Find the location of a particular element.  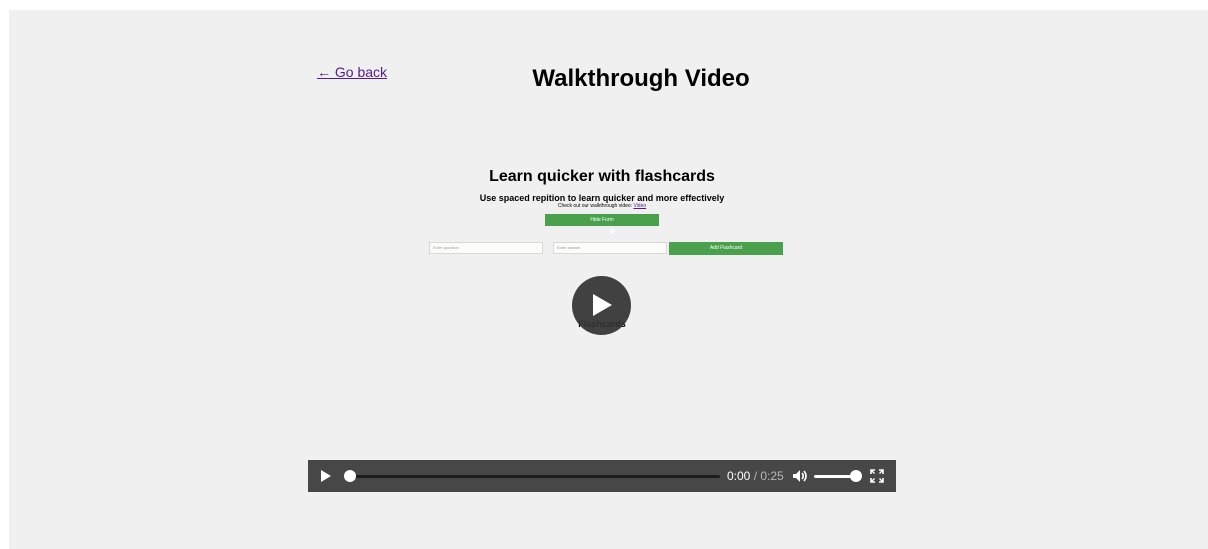

volume-icon is located at coordinates (800, 476).